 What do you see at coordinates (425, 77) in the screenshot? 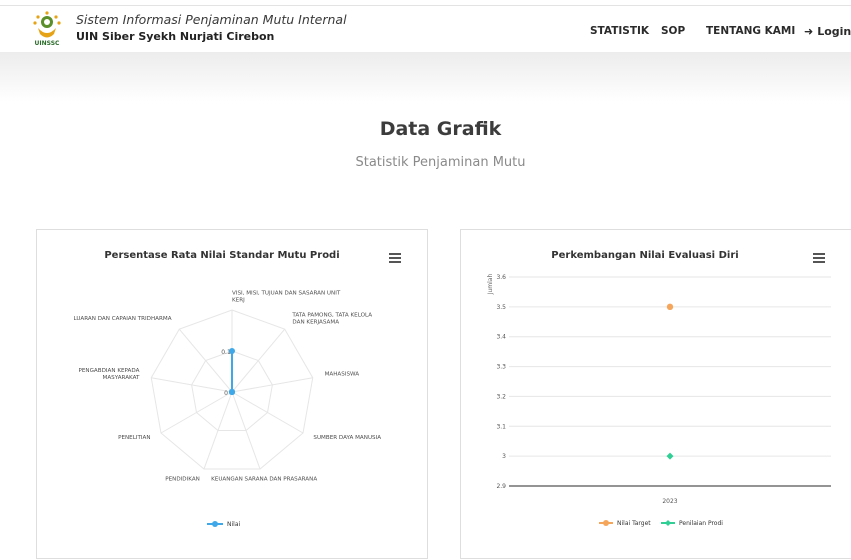
I see `hero-band` at bounding box center [425, 77].